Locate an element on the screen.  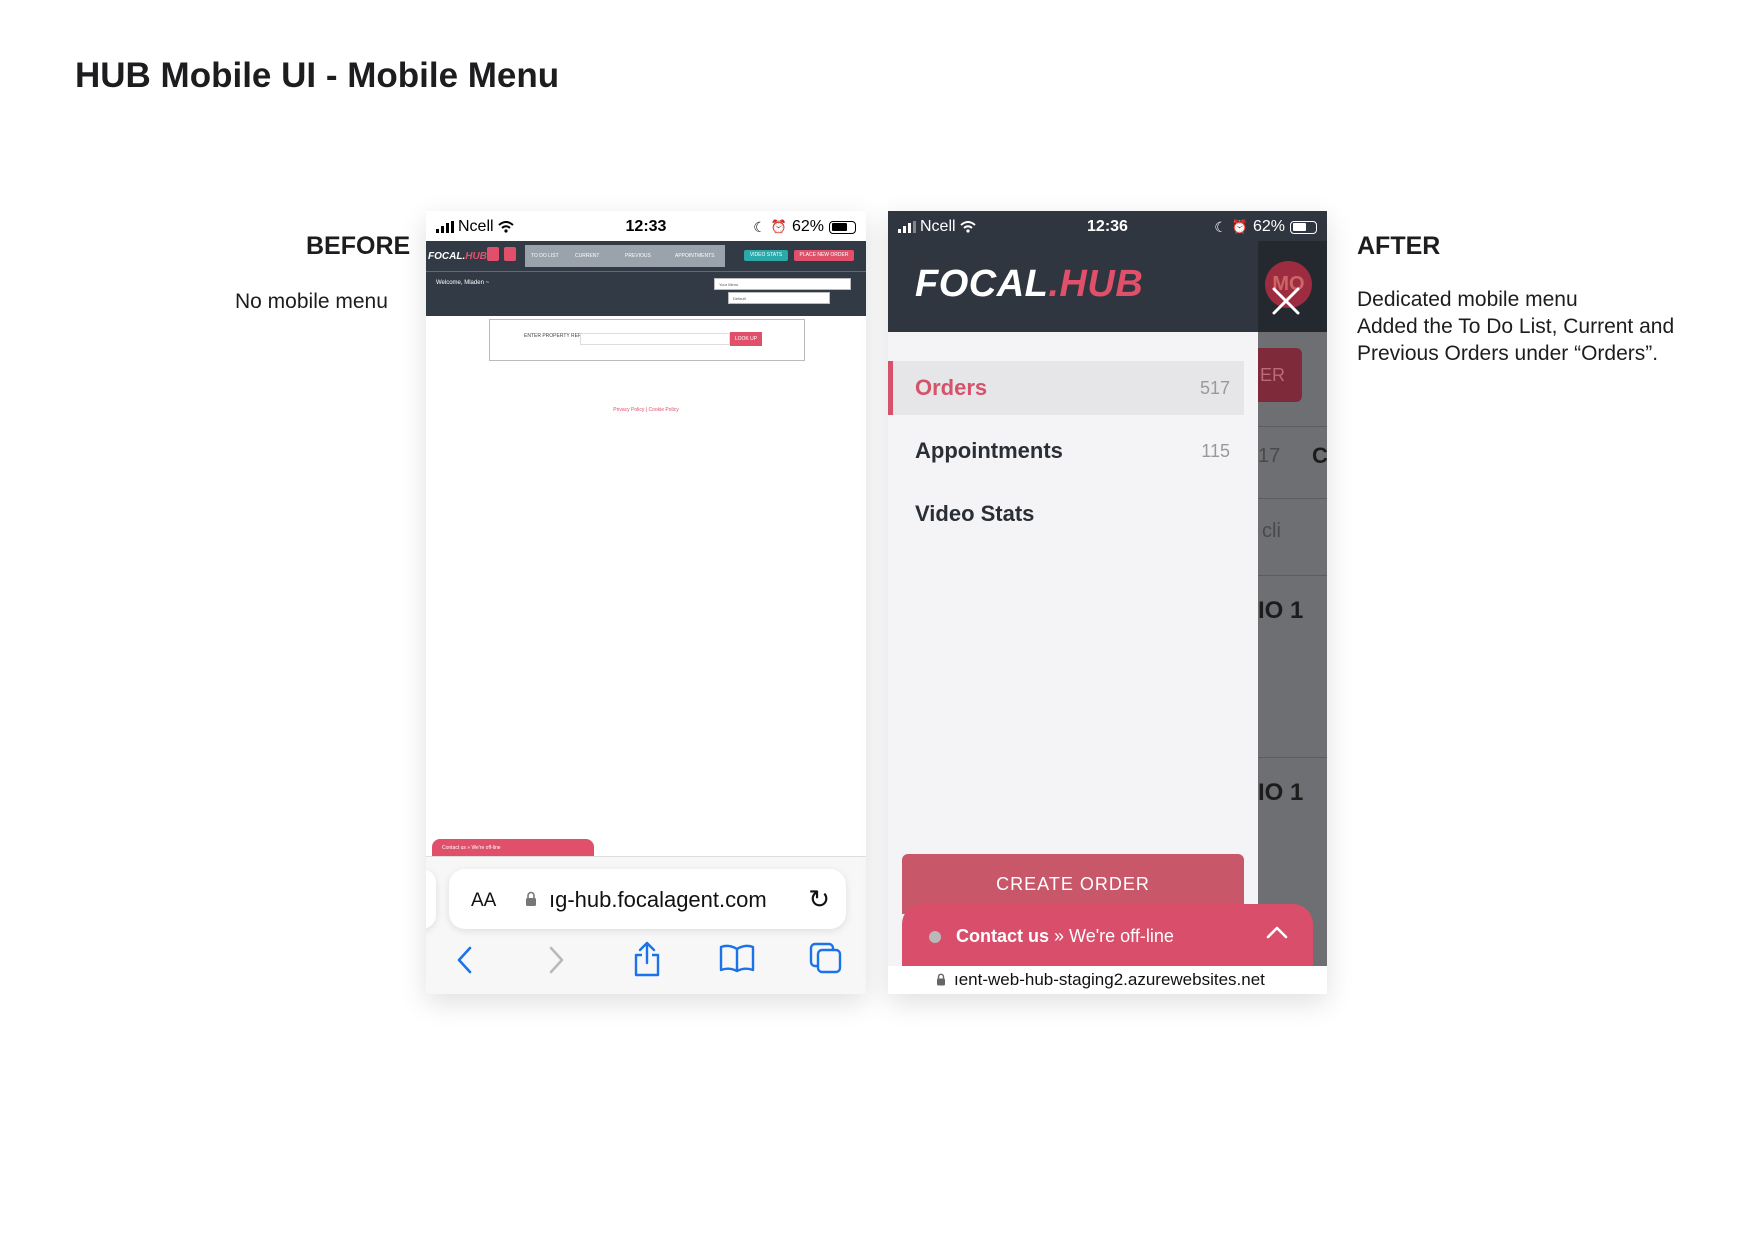
after-caption-line: Added the To Do List, Current and is located at coordinates (1516, 326).